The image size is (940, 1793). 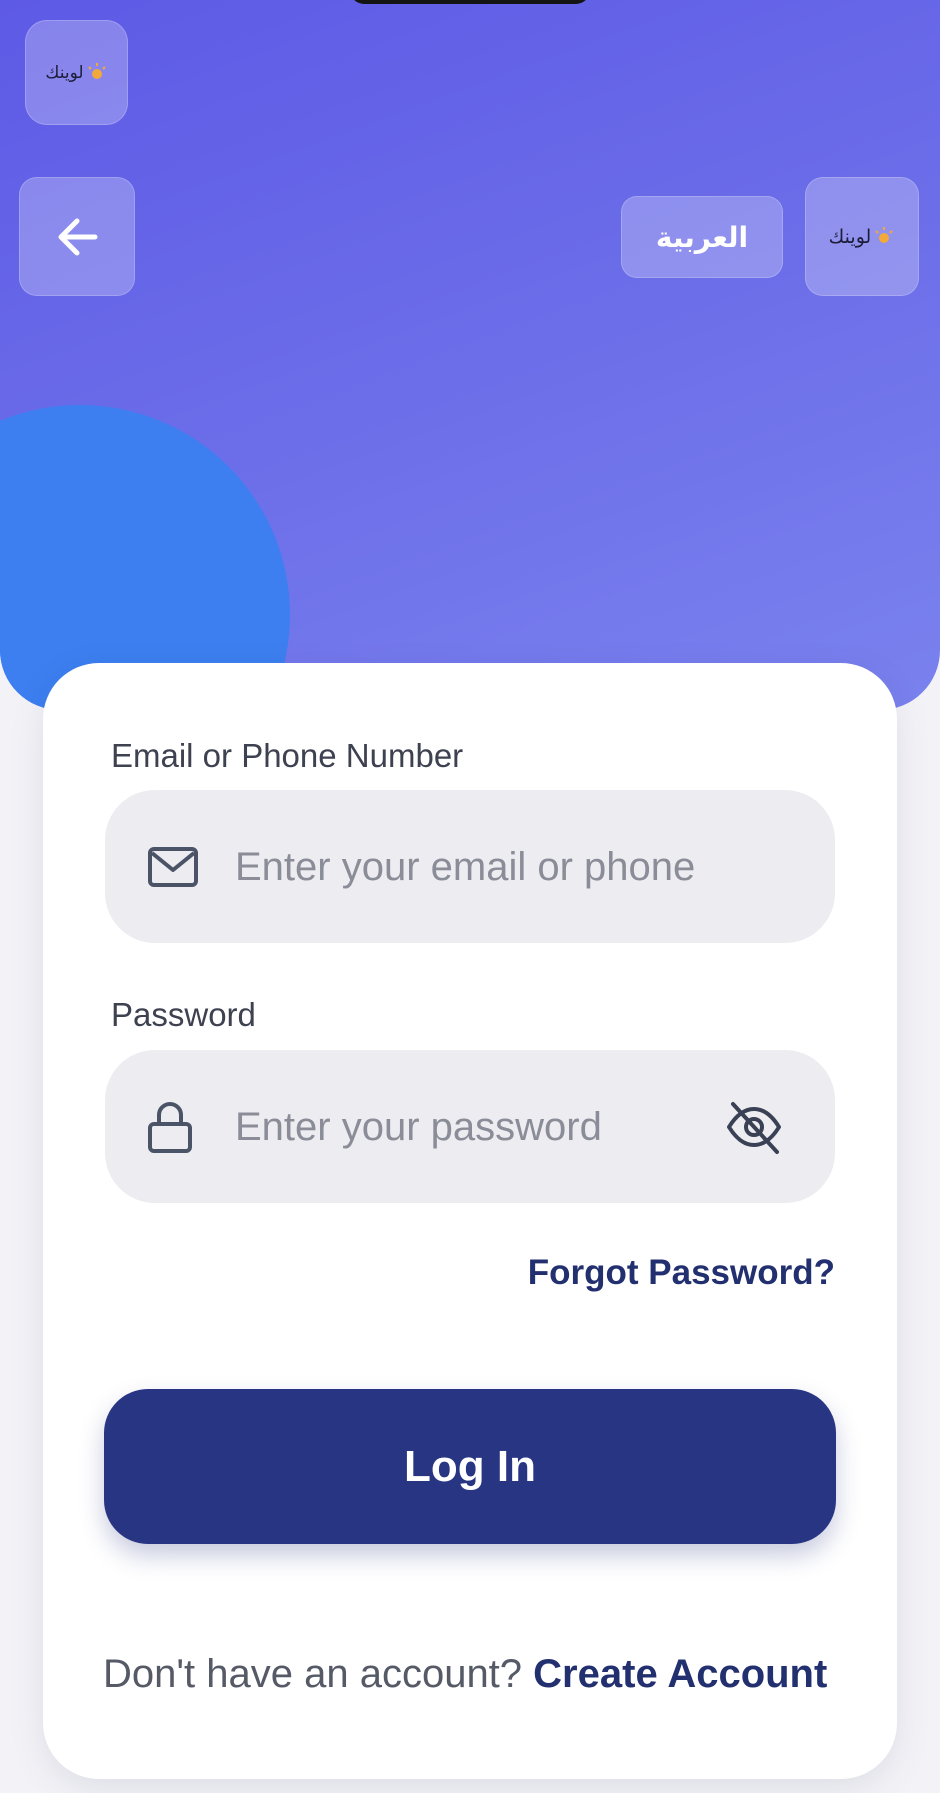 What do you see at coordinates (470, 2) in the screenshot?
I see `device-notch` at bounding box center [470, 2].